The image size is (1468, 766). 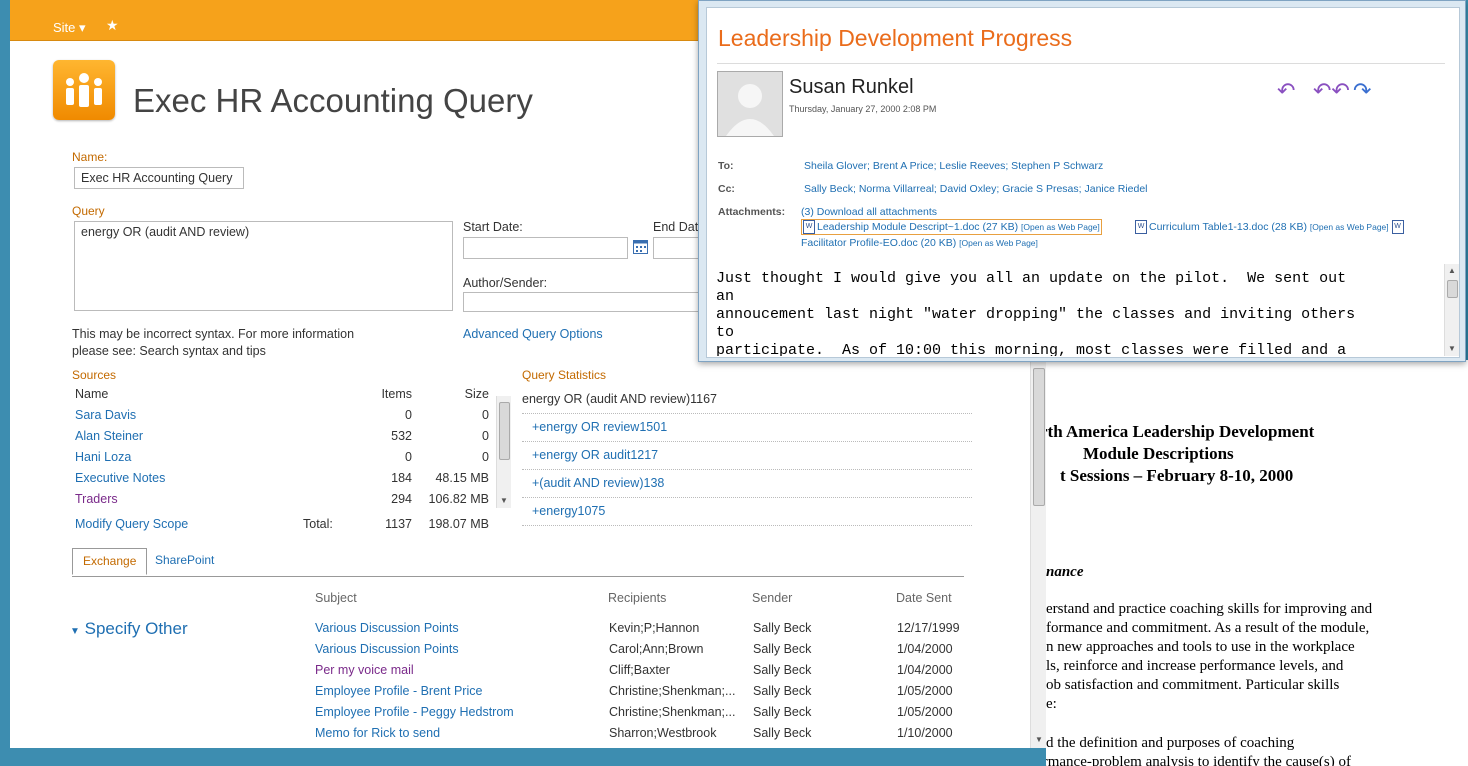 I want to click on sources-scrollbar: ▼, so click(x=503, y=452).